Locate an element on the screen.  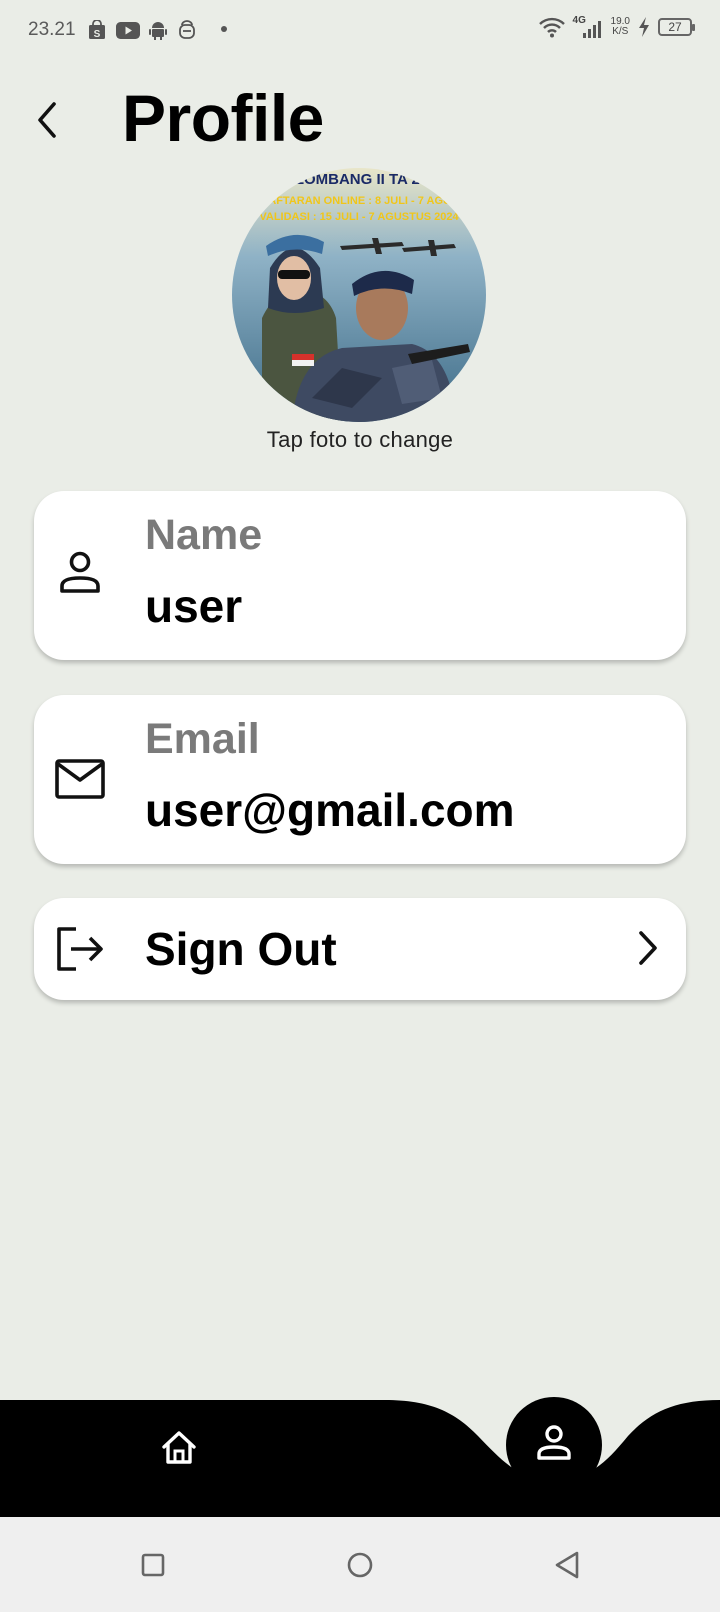
square-icon is located at coordinates (153, 1565).